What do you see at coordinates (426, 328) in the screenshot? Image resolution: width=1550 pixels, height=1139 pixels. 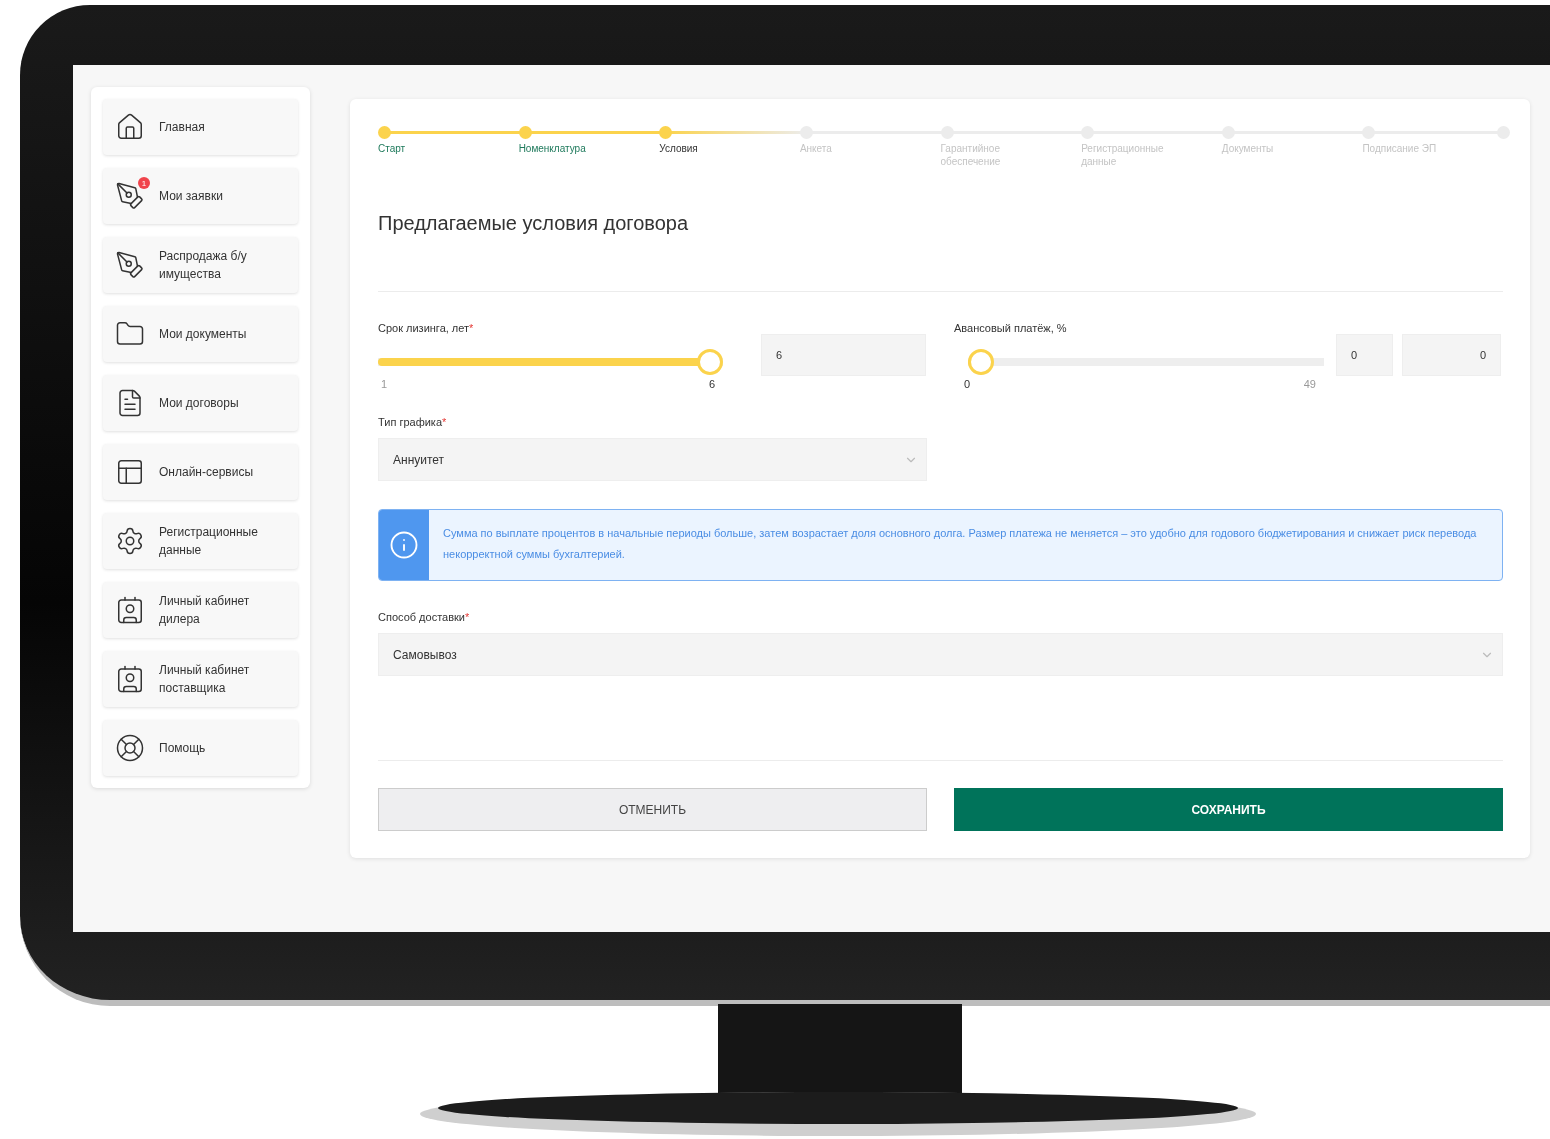 I see `field-label: Срок лизинга, лет*` at bounding box center [426, 328].